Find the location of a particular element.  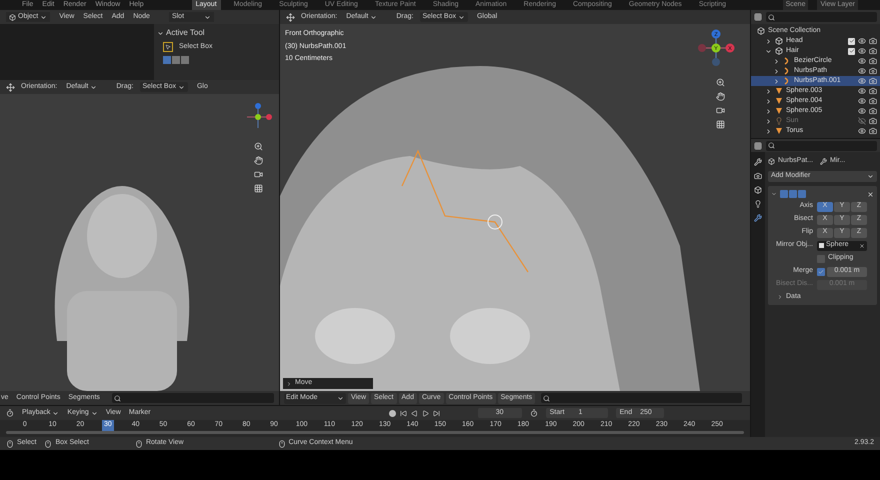

select-box-icon is located at coordinates (168, 47).